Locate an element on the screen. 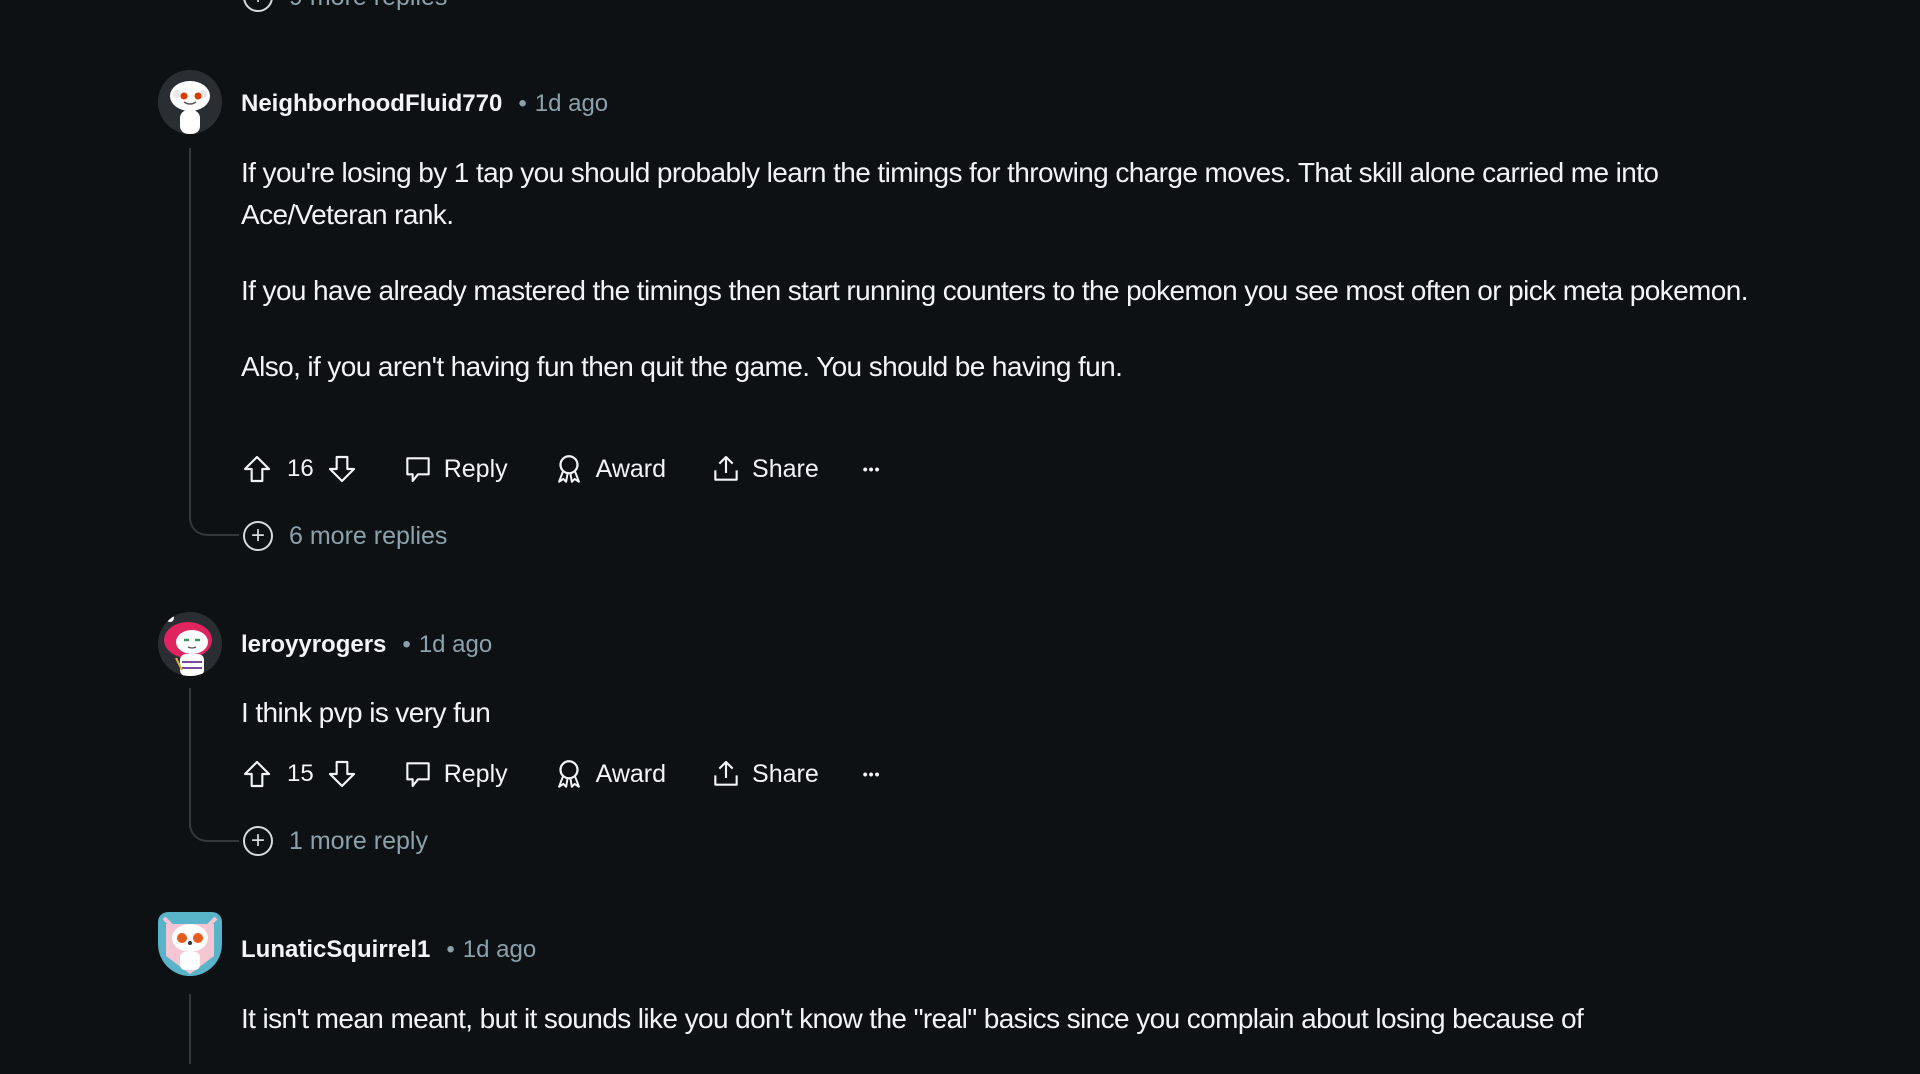 The width and height of the screenshot is (1920, 1074). more-replies-row: + 6 more replies is located at coordinates (345, 536).